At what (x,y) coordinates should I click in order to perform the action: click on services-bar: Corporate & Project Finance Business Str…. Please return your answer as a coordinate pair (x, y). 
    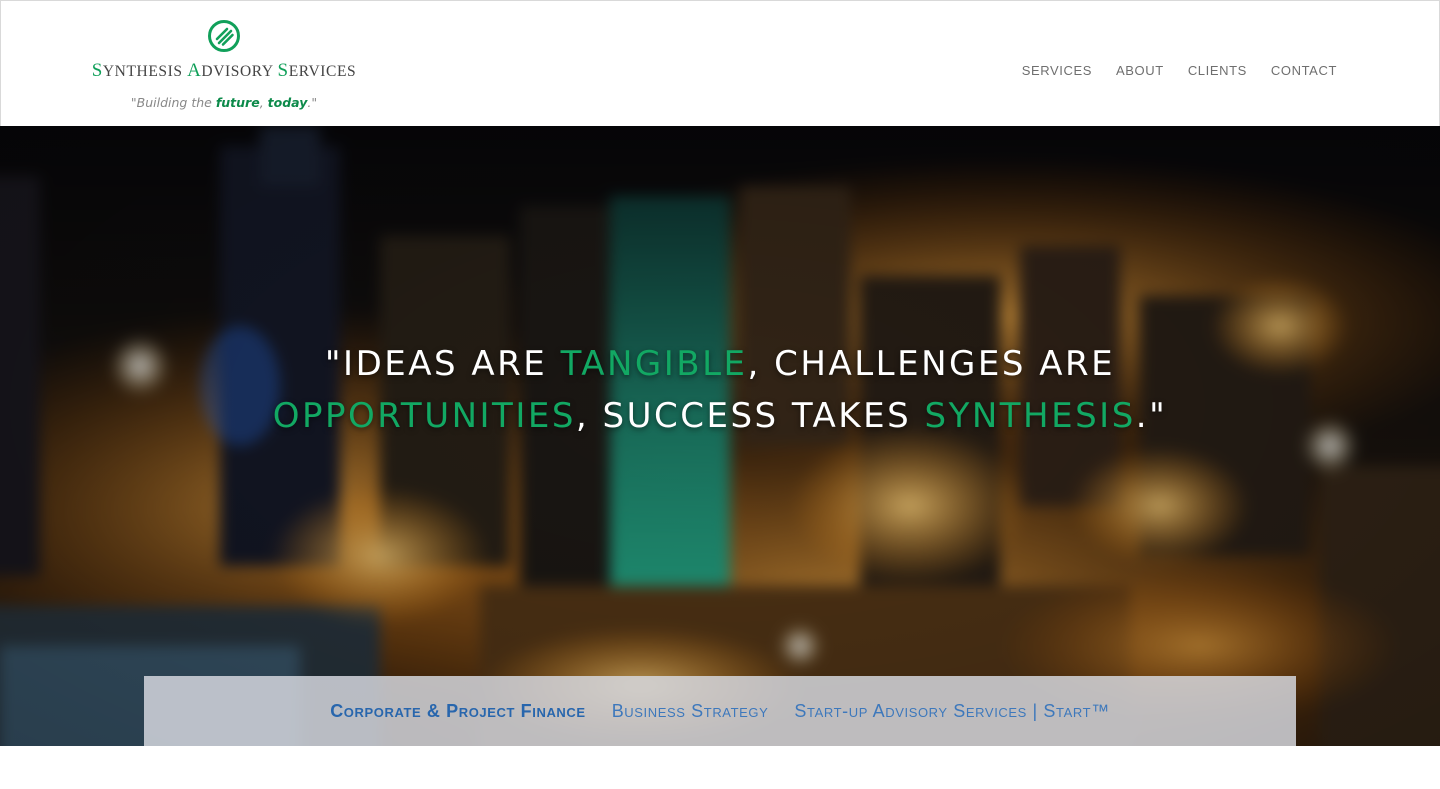
    Looking at the image, I should click on (720, 711).